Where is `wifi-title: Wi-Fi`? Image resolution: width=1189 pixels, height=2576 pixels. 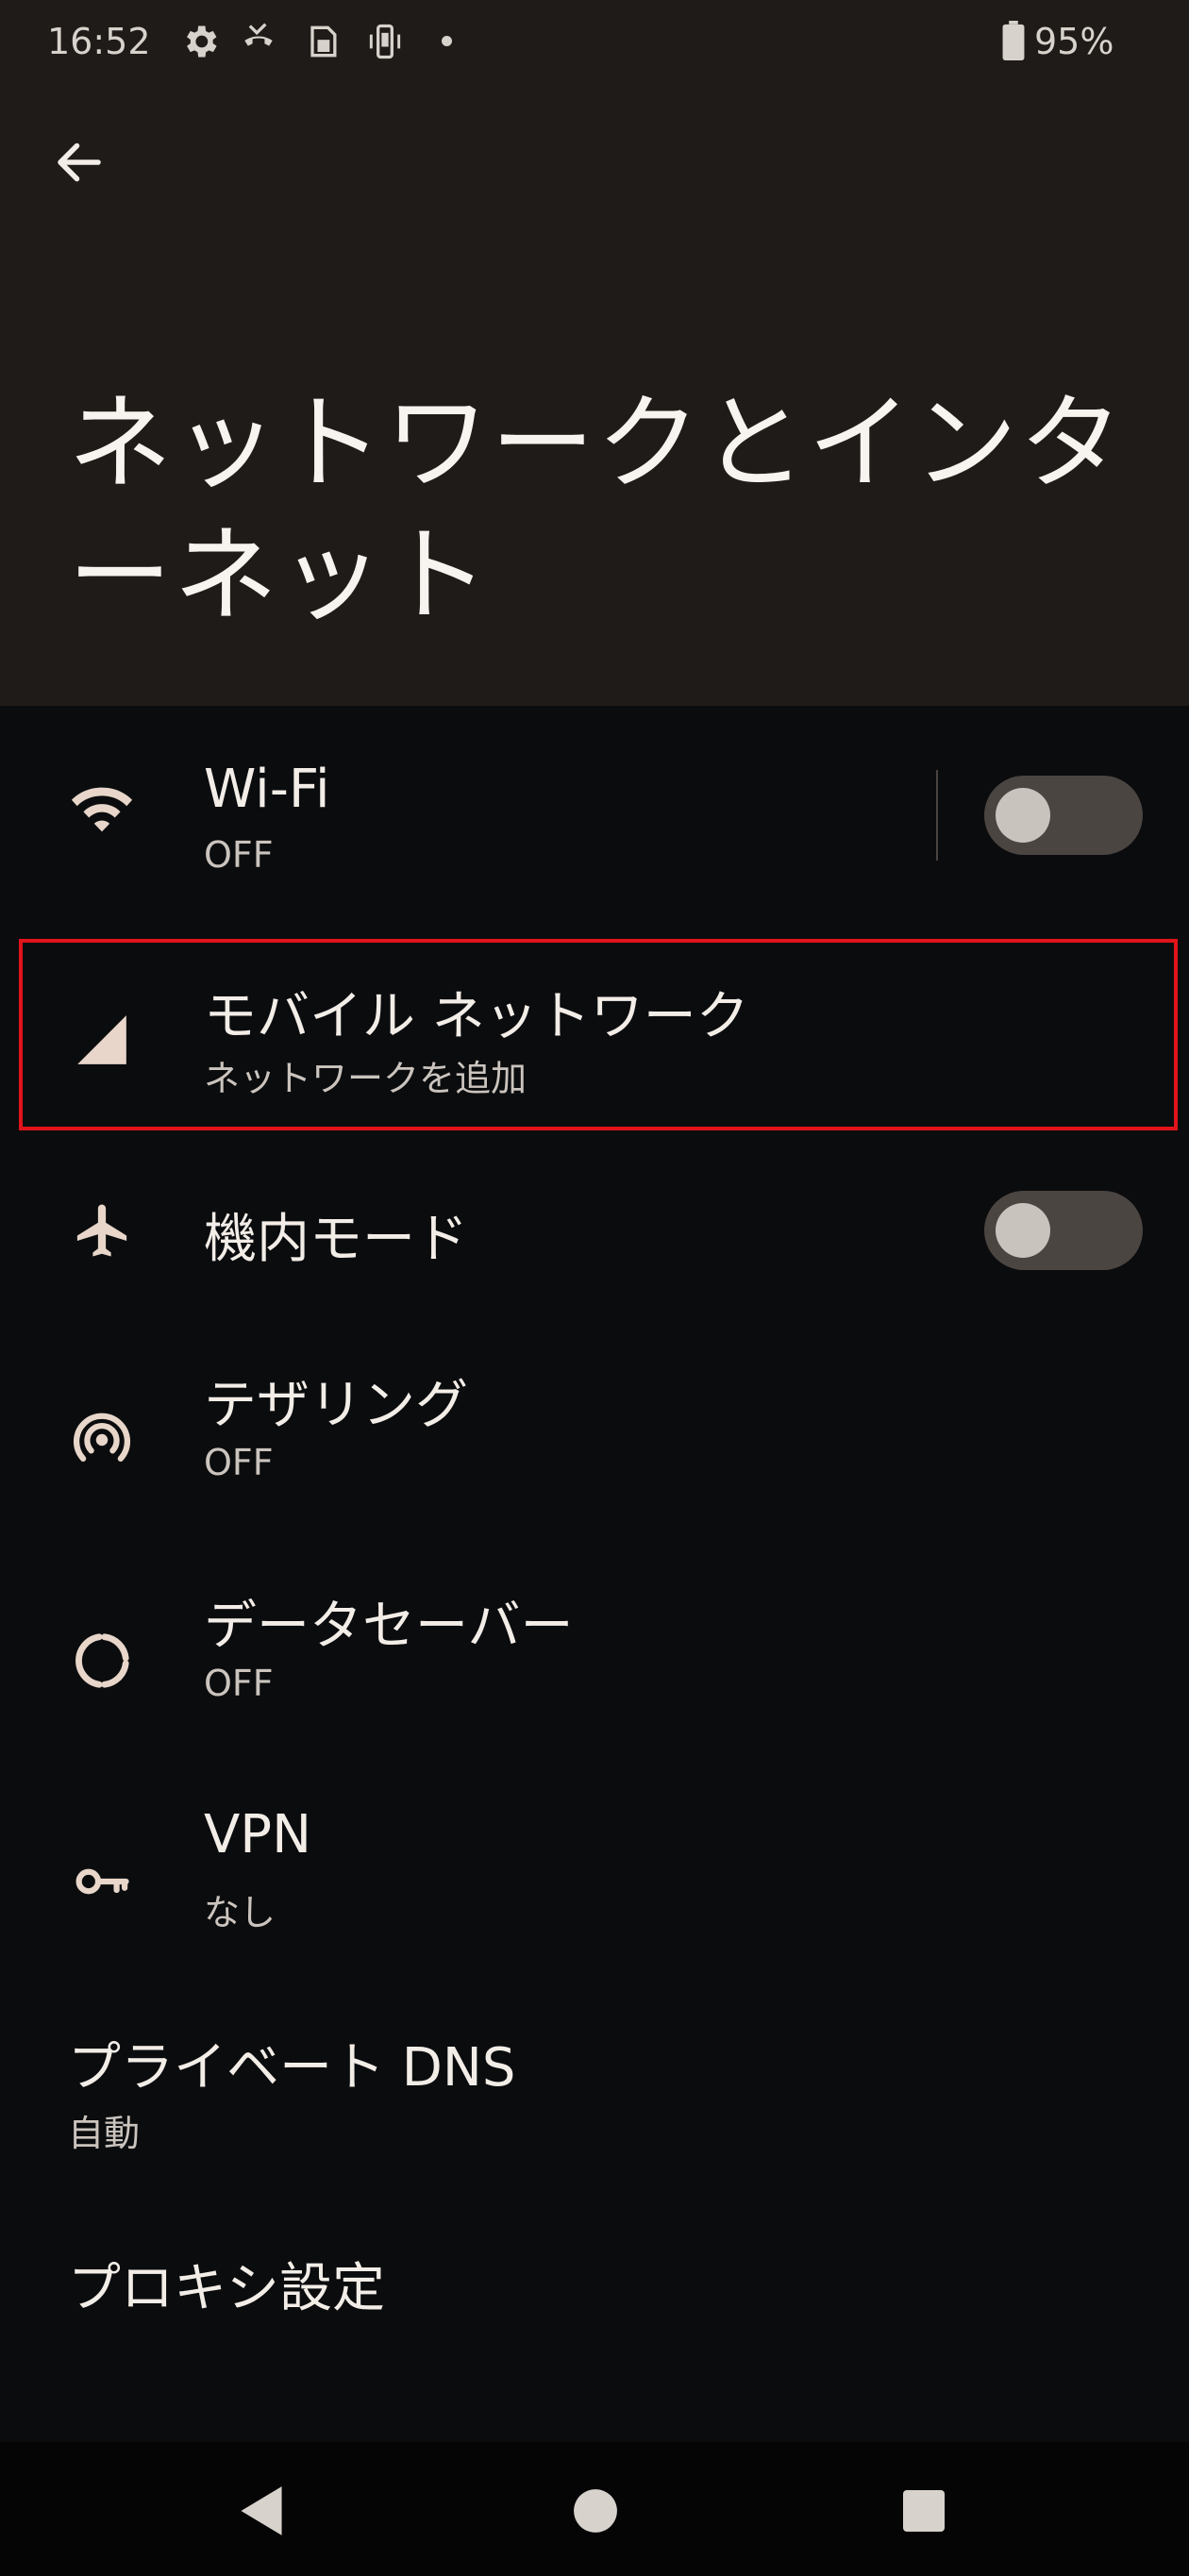 wifi-title: Wi-Fi is located at coordinates (267, 789).